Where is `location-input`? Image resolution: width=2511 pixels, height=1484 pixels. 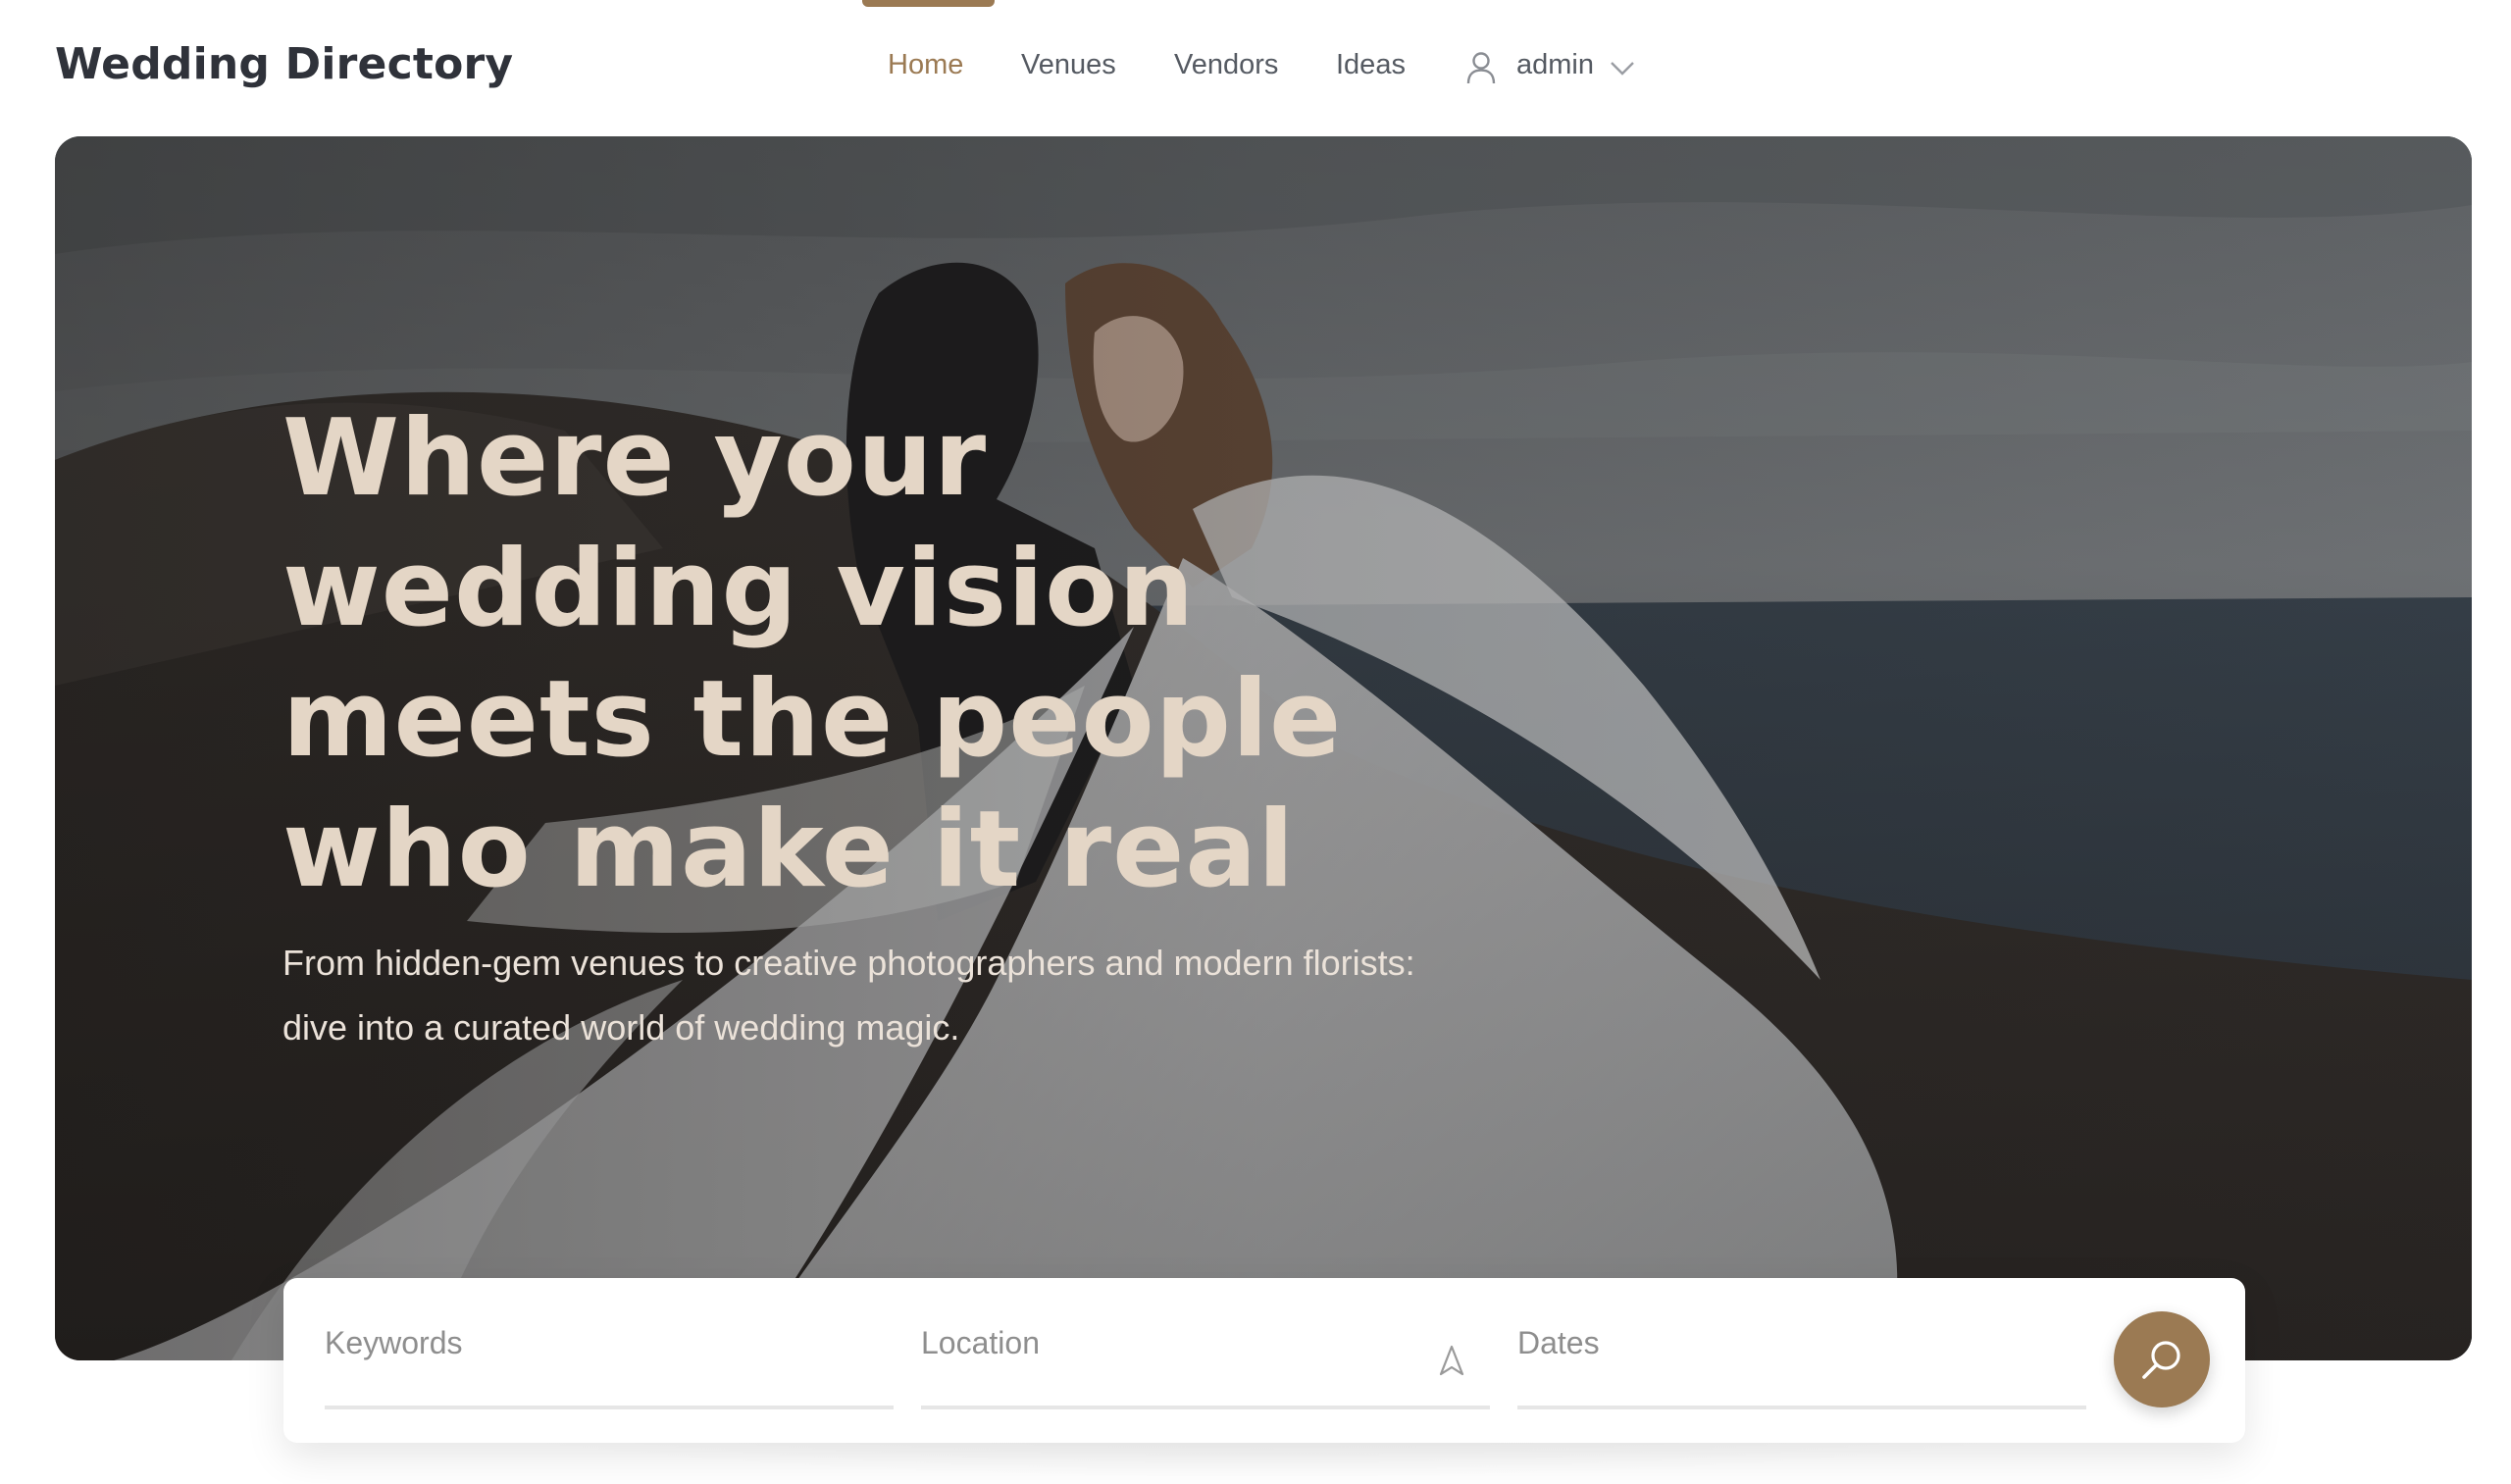
location-input is located at coordinates (1205, 1343).